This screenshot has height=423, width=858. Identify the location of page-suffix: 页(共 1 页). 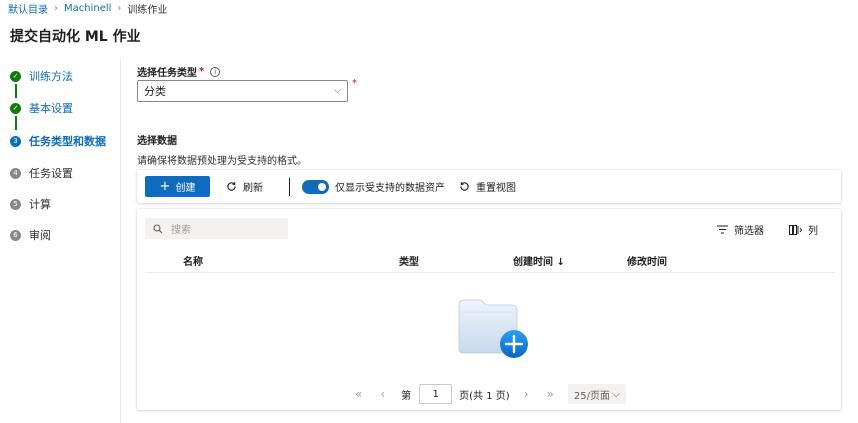
(484, 396).